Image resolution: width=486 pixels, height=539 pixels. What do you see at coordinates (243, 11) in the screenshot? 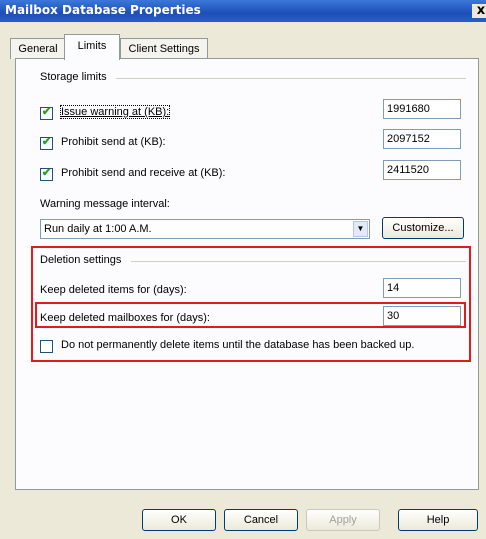
I see `title-bar: Mailbox Database Properties x` at bounding box center [243, 11].